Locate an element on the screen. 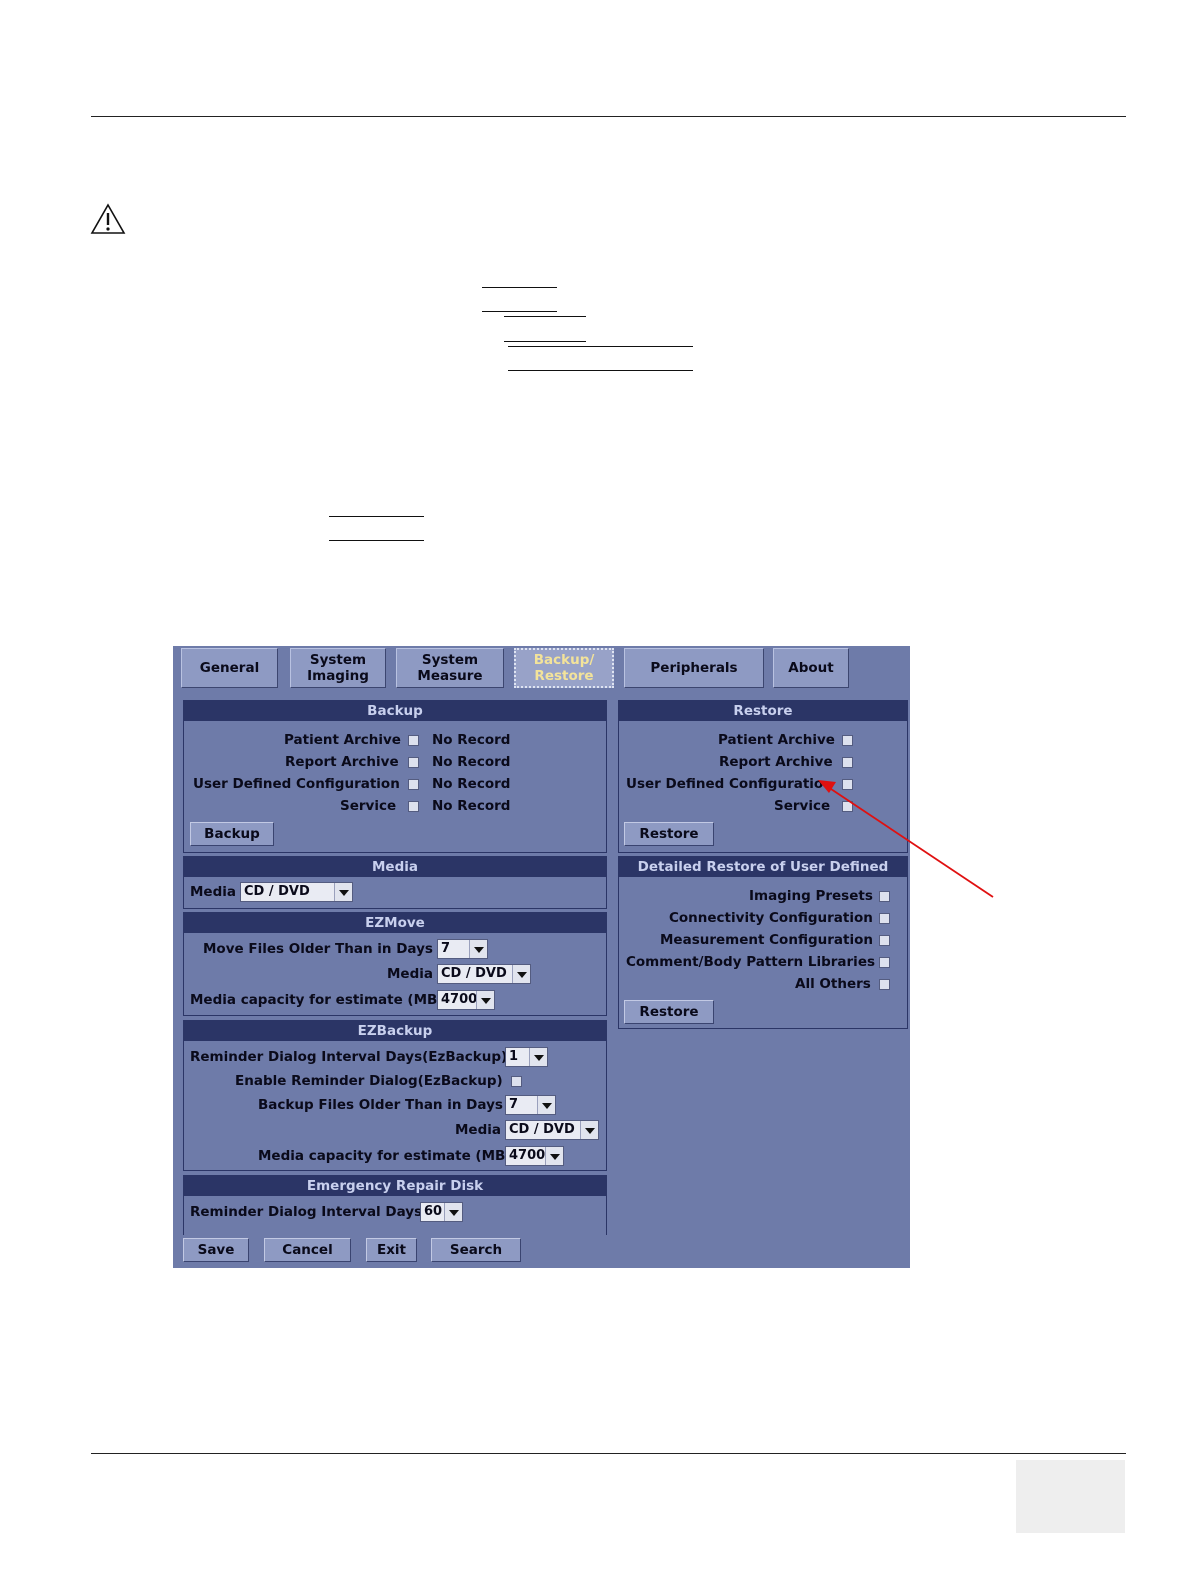 Image resolution: width=1190 pixels, height=1584 pixels. page-number-box is located at coordinates (1070, 1496).